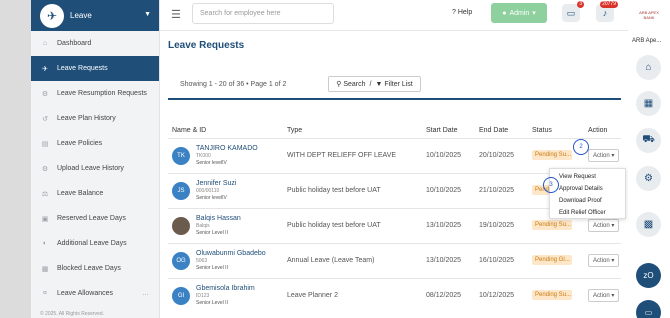  Describe the element at coordinates (216, 184) in the screenshot. I see `employee-name-link: Jennifer Suzi` at that location.